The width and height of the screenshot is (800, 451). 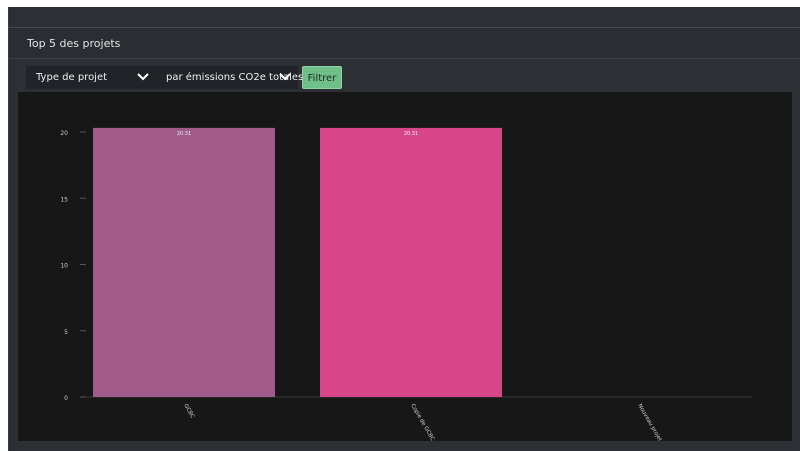 I want to click on project-type-select: Type de projet, so click(x=91, y=77).